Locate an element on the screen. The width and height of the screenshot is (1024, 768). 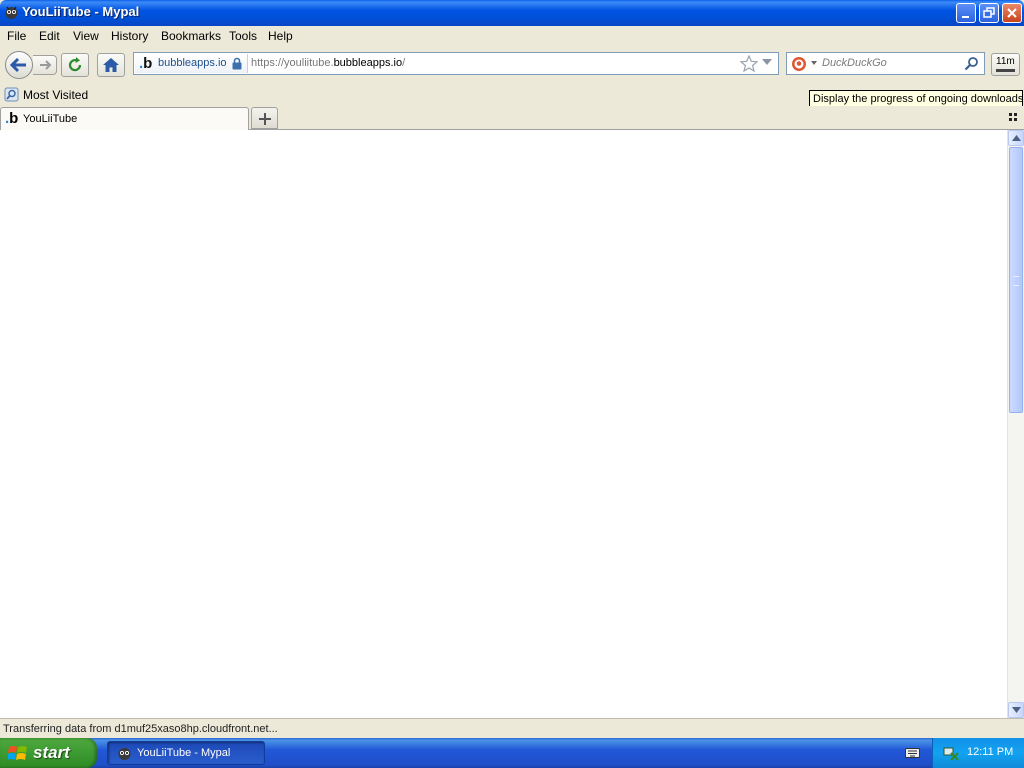
back-button is located at coordinates (19, 65).